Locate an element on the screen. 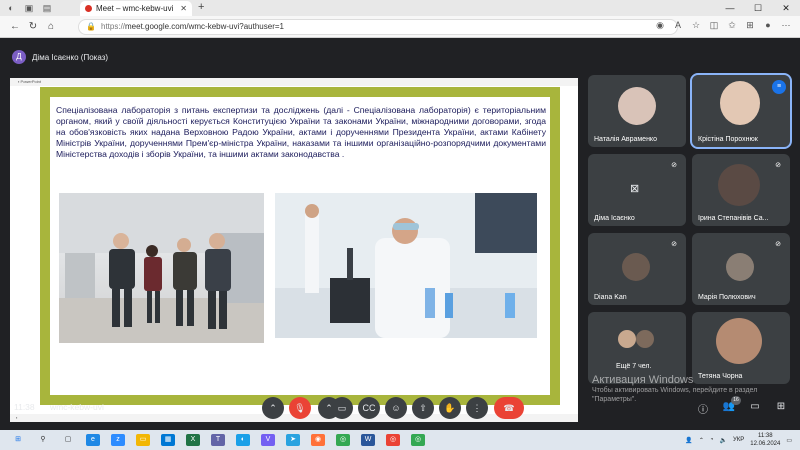  maximize-icon: ☐ is located at coordinates (758, 8).